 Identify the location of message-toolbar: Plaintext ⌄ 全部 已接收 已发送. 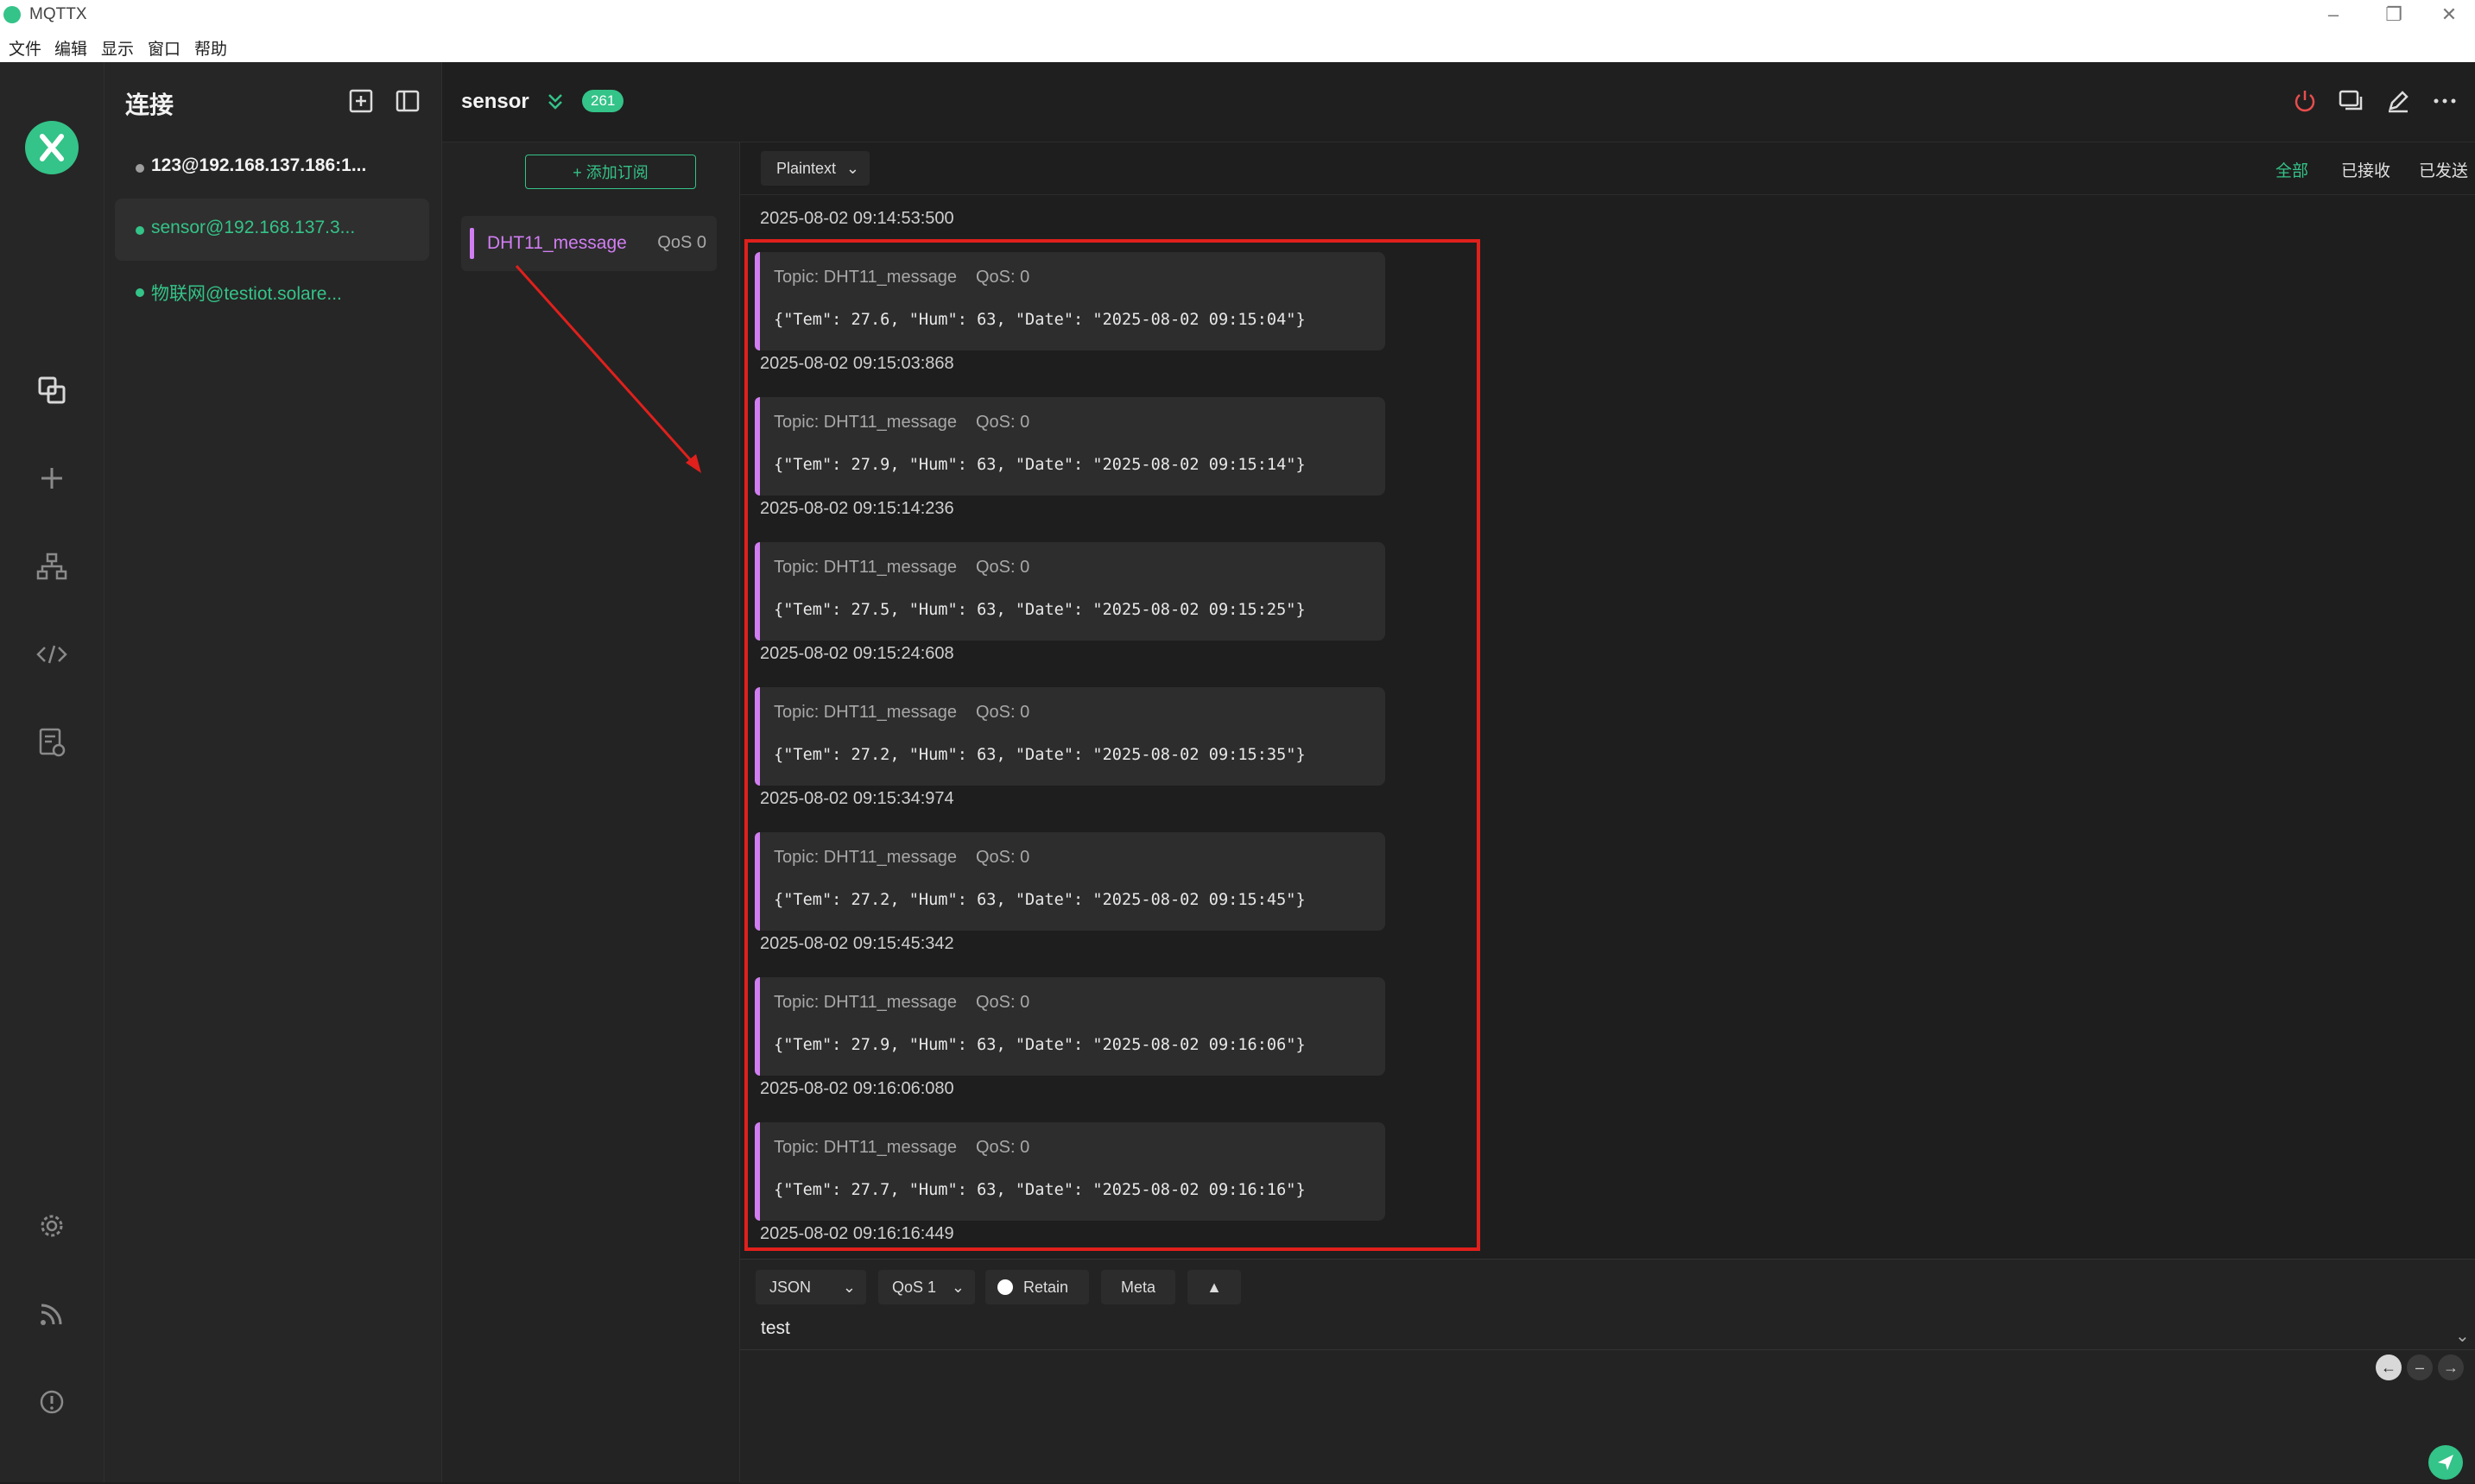
(1607, 168).